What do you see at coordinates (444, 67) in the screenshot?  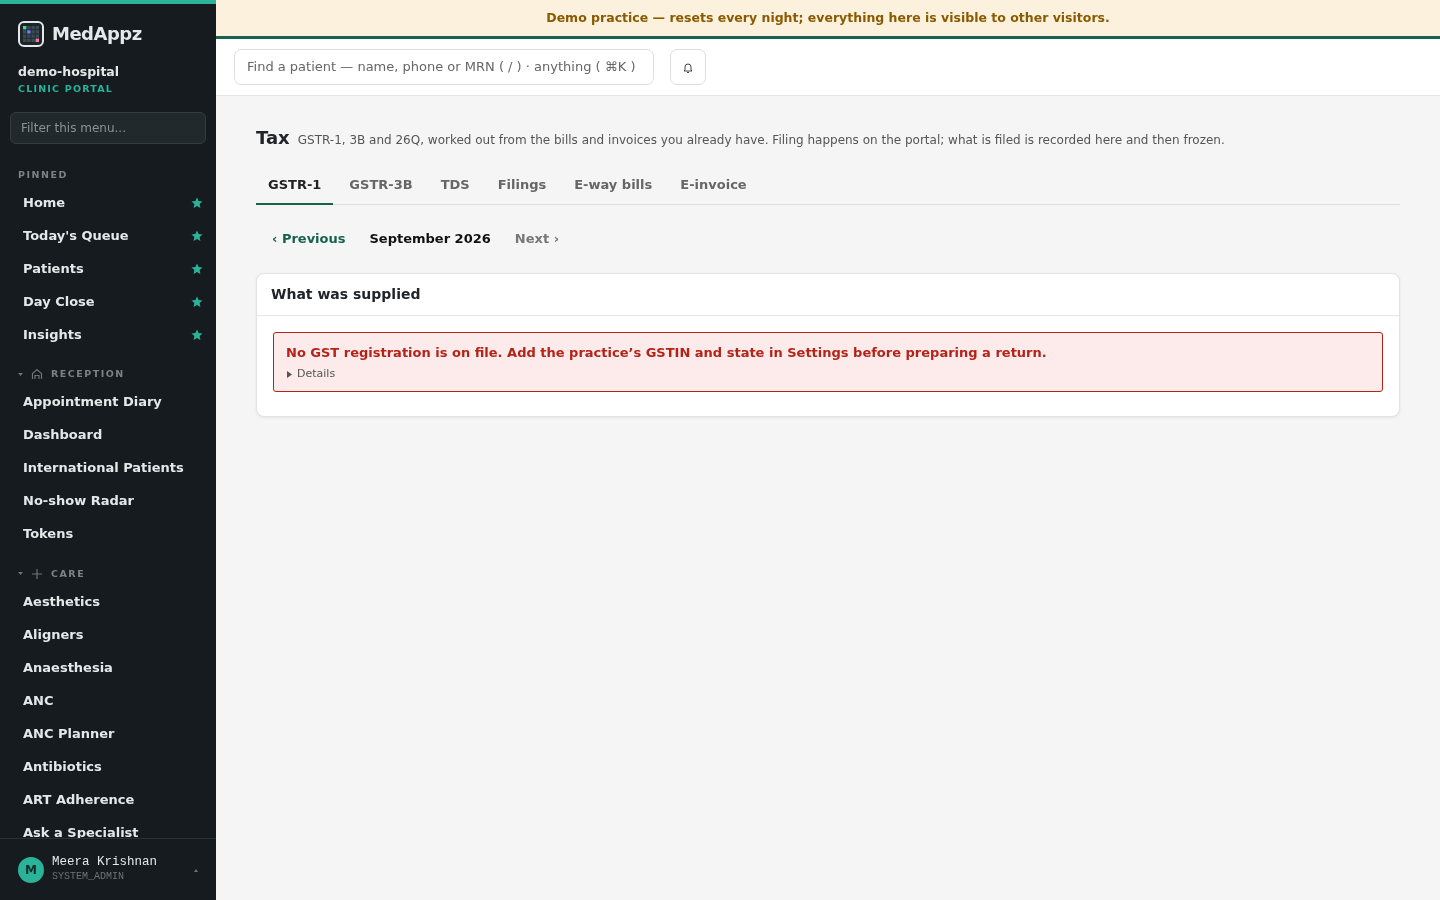 I see `search-field: Find a patient — name, phone or MRN ( / ) · anything ( ⌘K )` at bounding box center [444, 67].